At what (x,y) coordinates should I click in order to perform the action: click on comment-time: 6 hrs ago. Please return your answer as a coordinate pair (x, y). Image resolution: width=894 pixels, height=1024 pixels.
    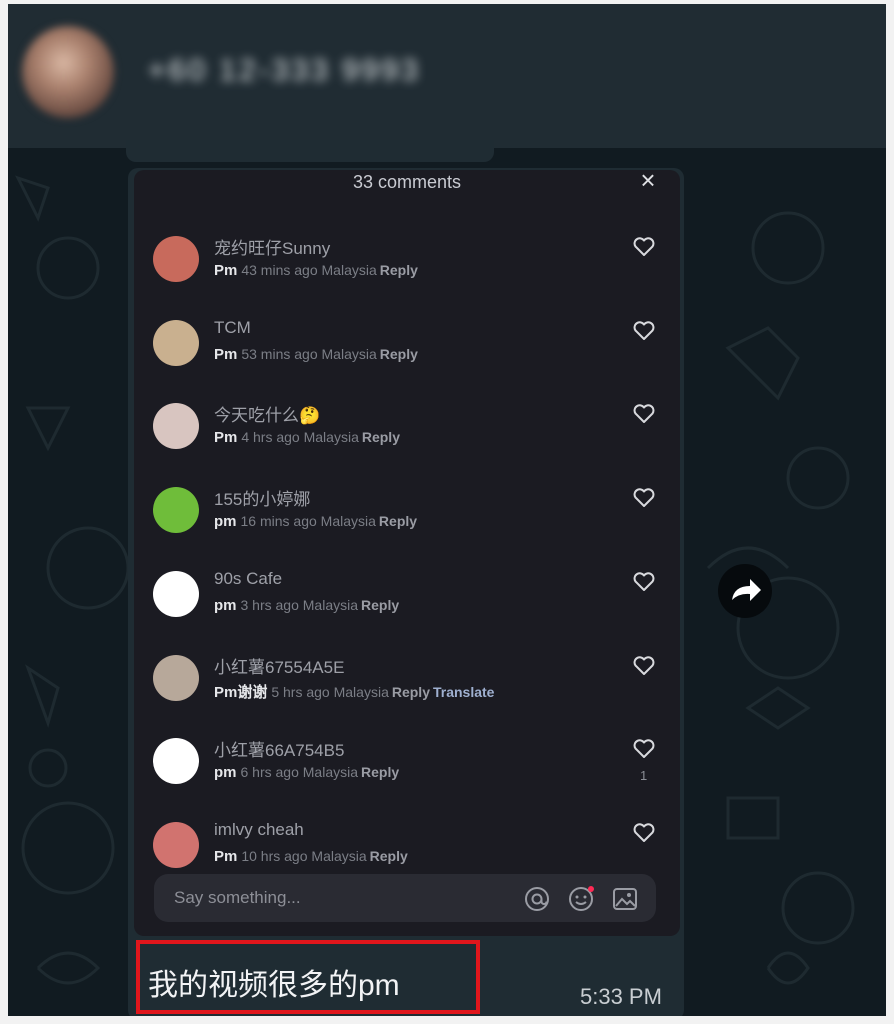
    Looking at the image, I should click on (269, 772).